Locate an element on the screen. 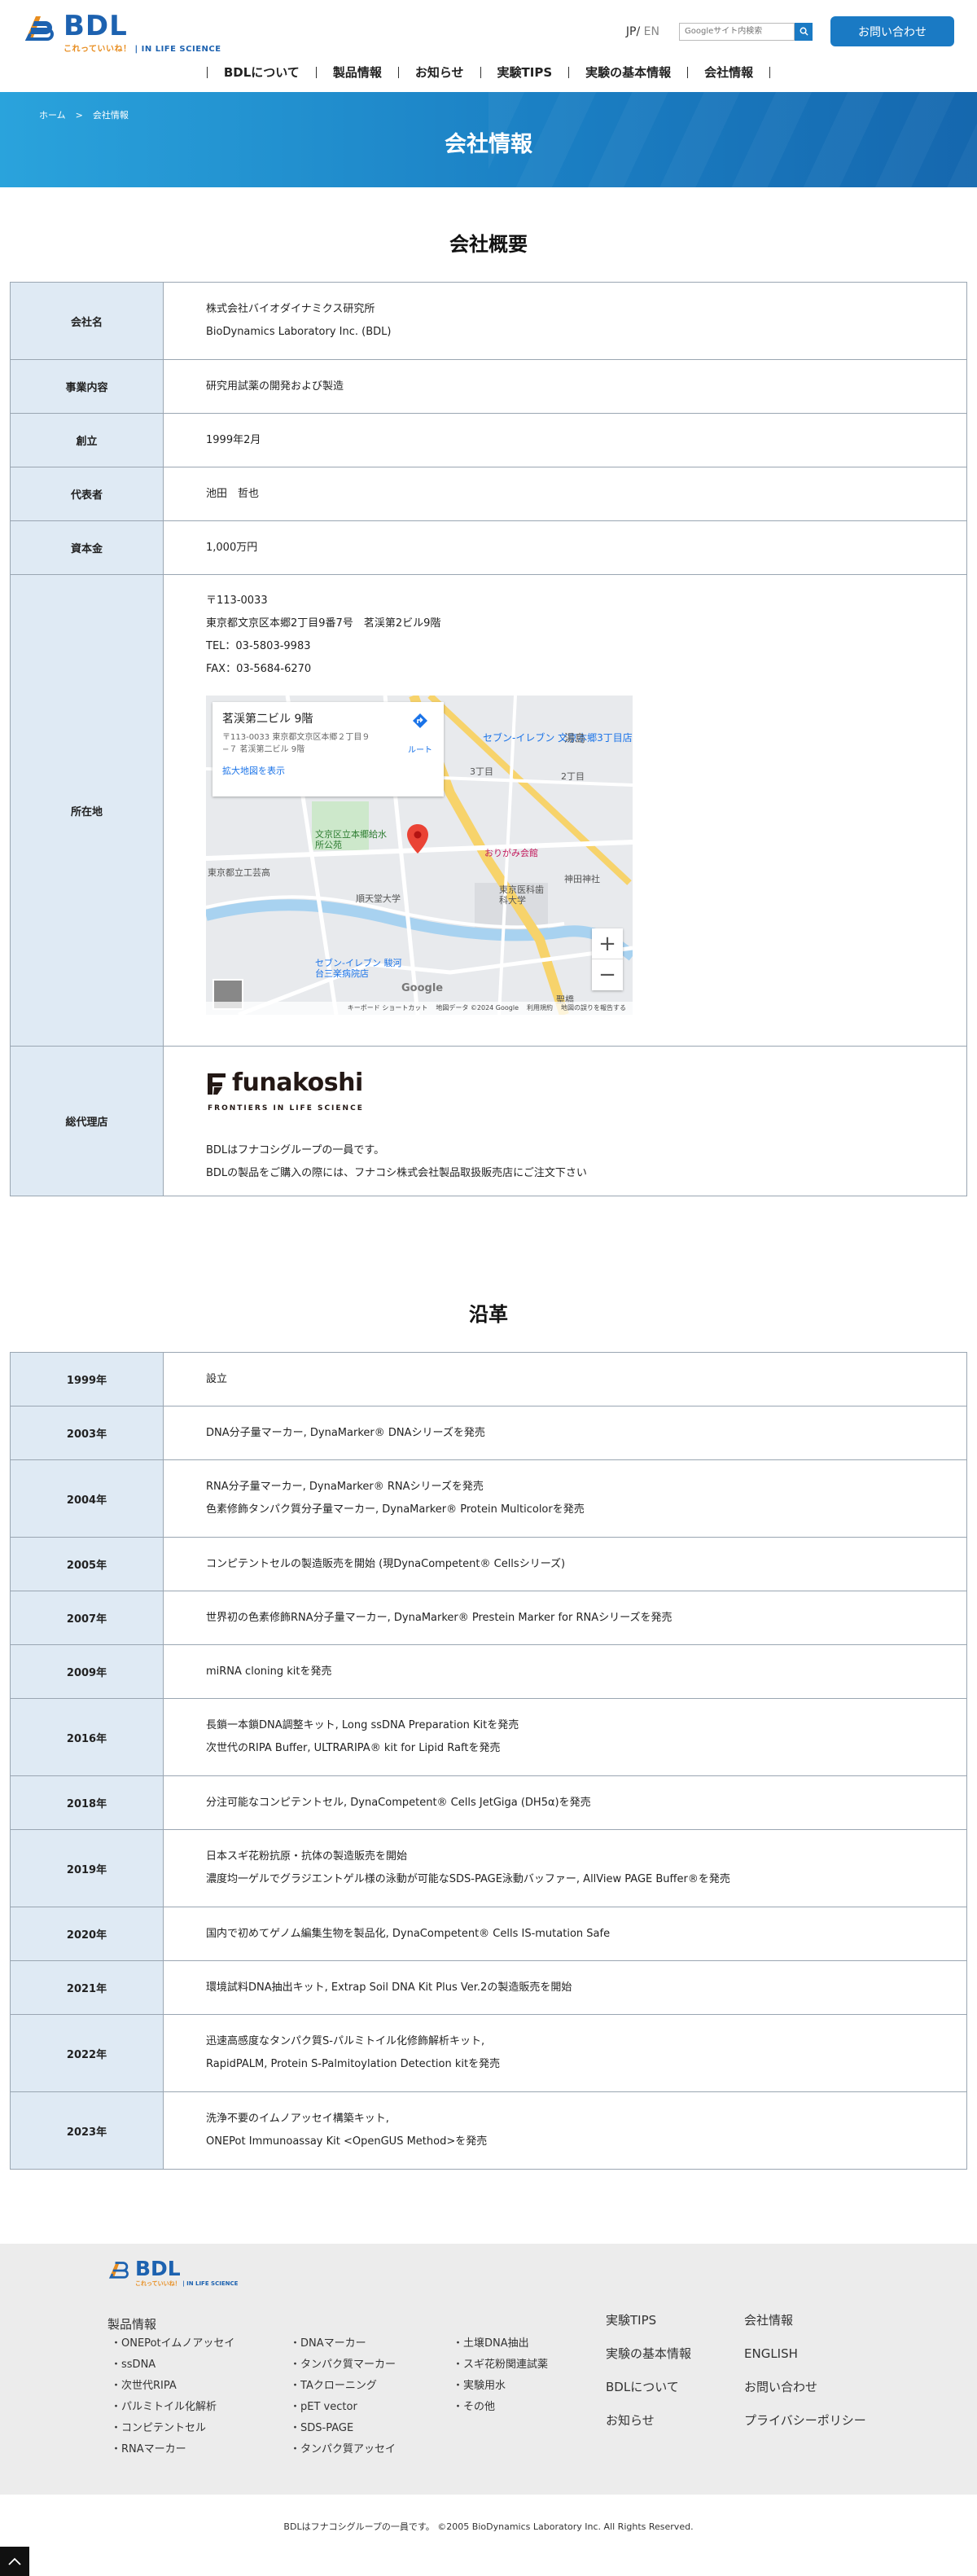 The image size is (977, 2576). postal-code: 〒113-0033 is located at coordinates (237, 601).